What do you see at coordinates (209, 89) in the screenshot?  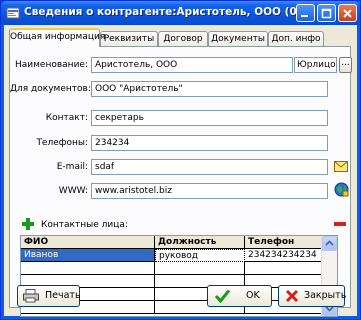 I see `documents-name-field: ООО "Аристотель"` at bounding box center [209, 89].